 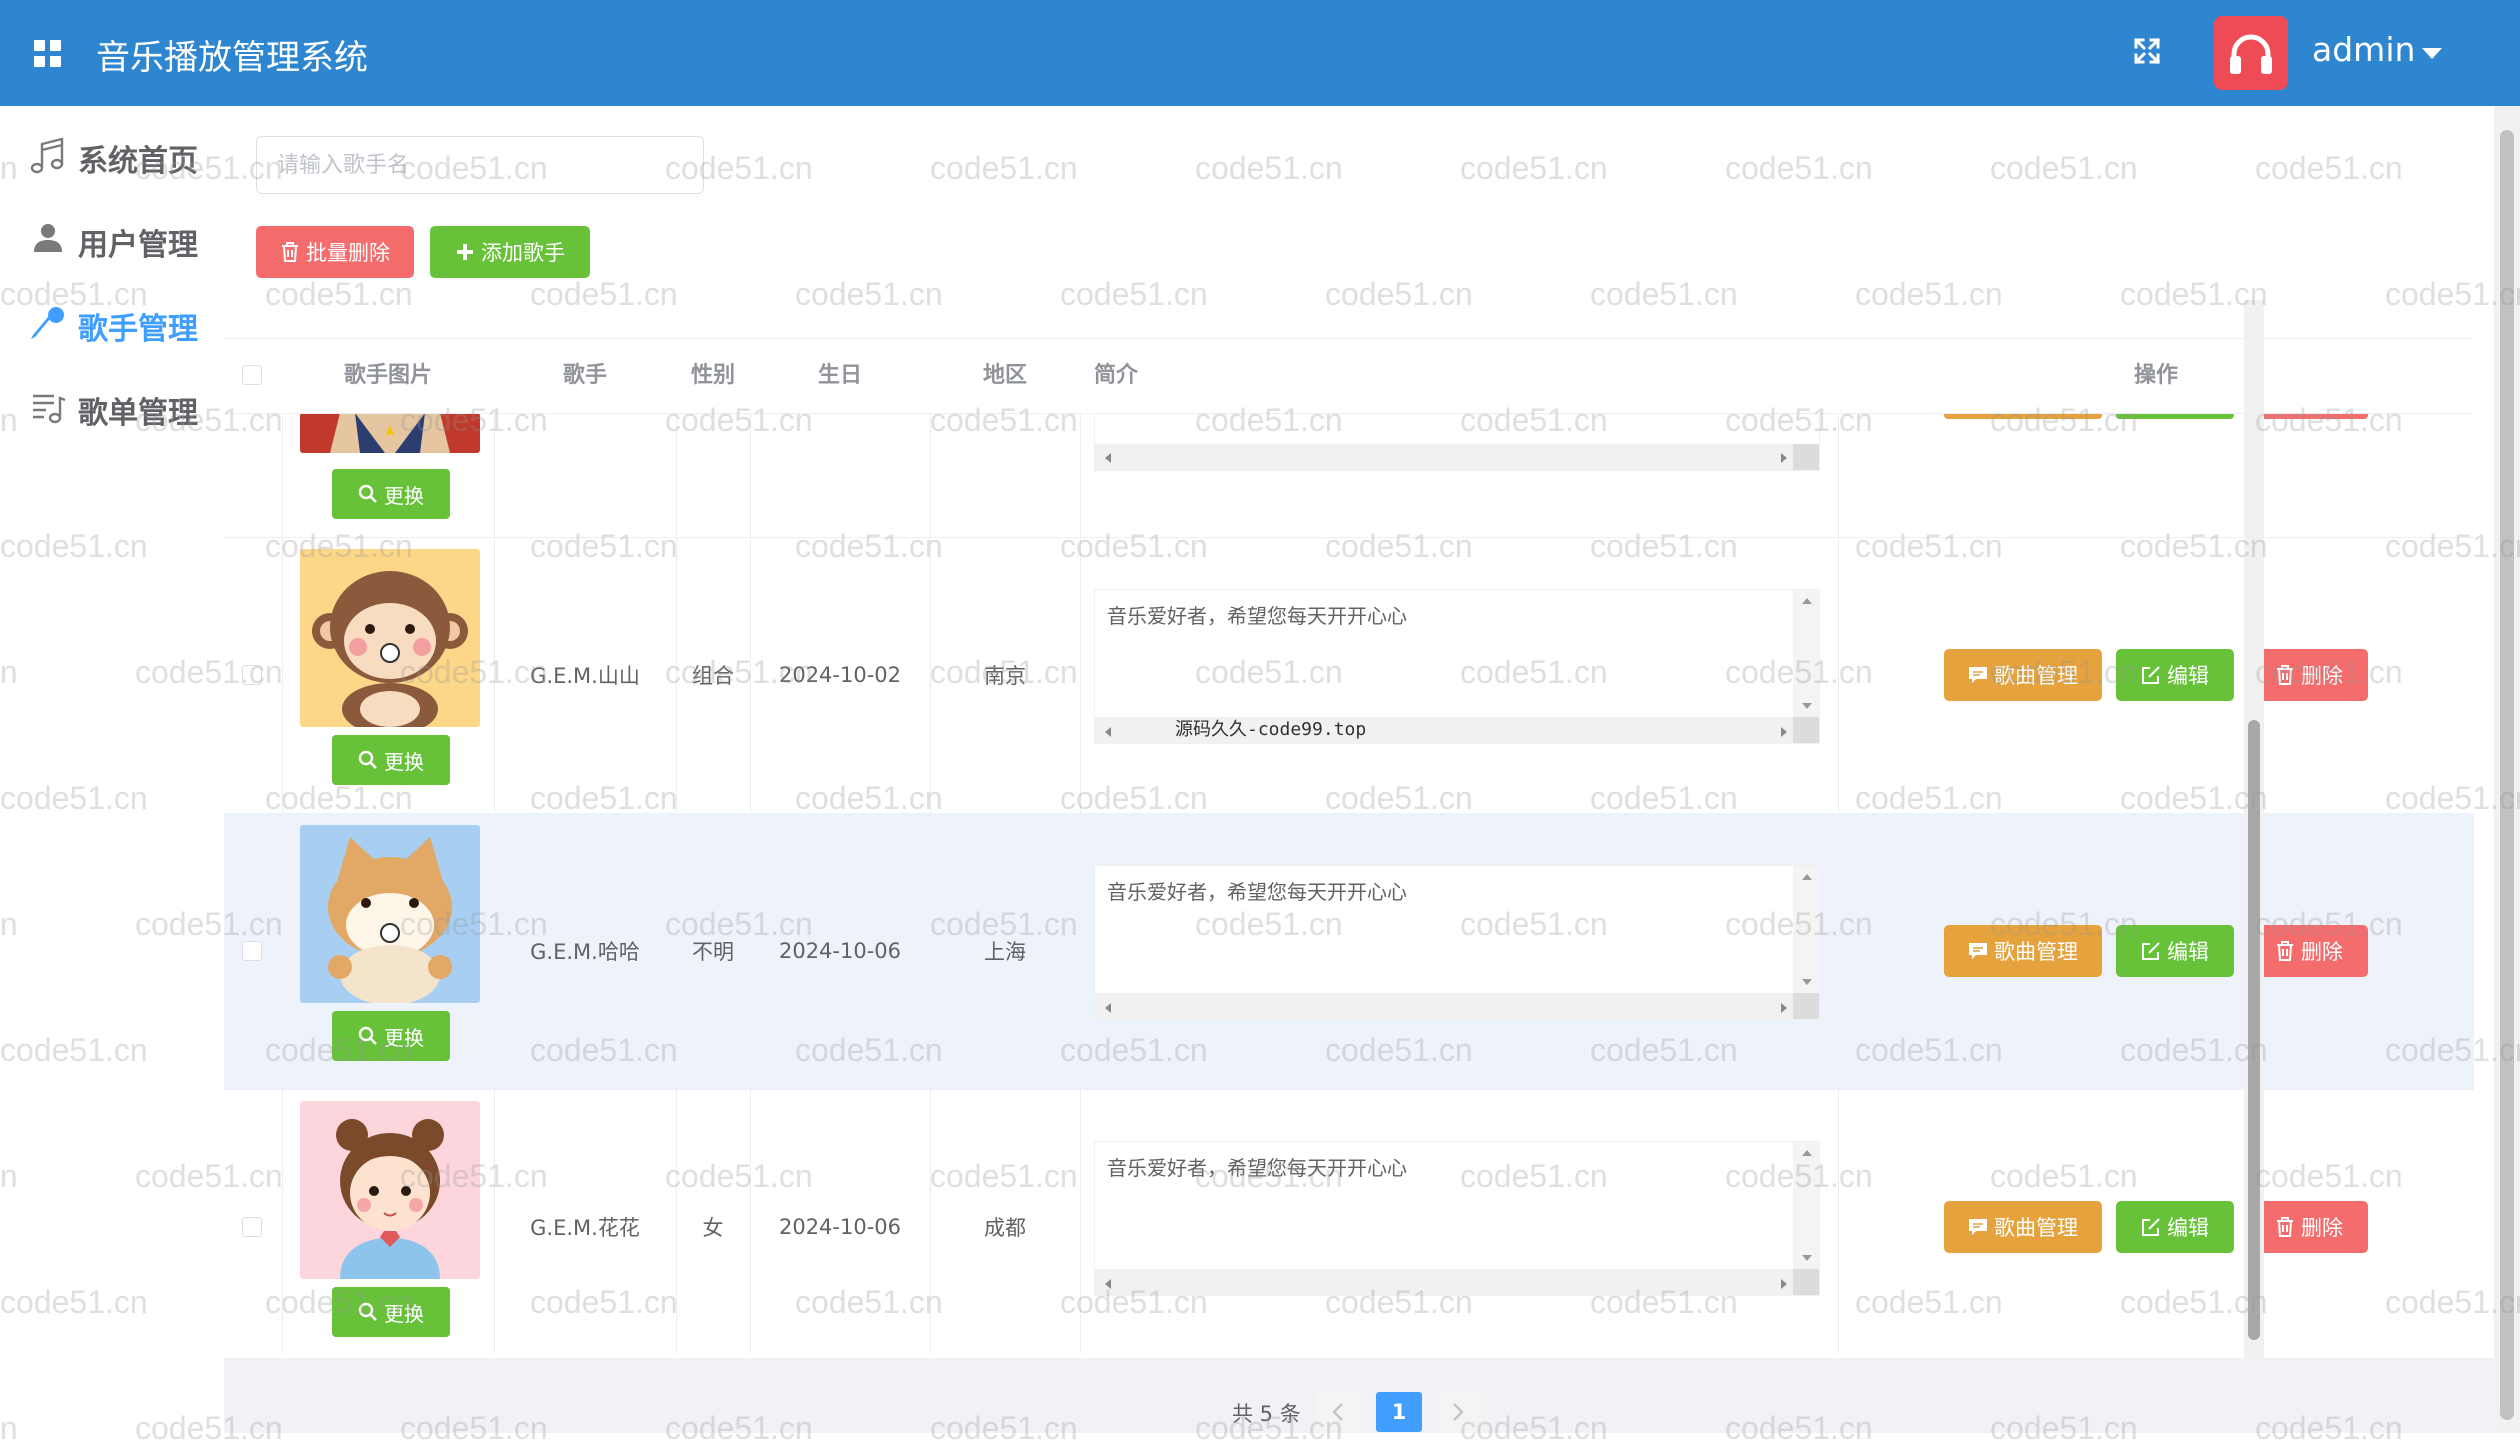 What do you see at coordinates (1005, 1228) in the screenshot?
I see `singer-location: 成都` at bounding box center [1005, 1228].